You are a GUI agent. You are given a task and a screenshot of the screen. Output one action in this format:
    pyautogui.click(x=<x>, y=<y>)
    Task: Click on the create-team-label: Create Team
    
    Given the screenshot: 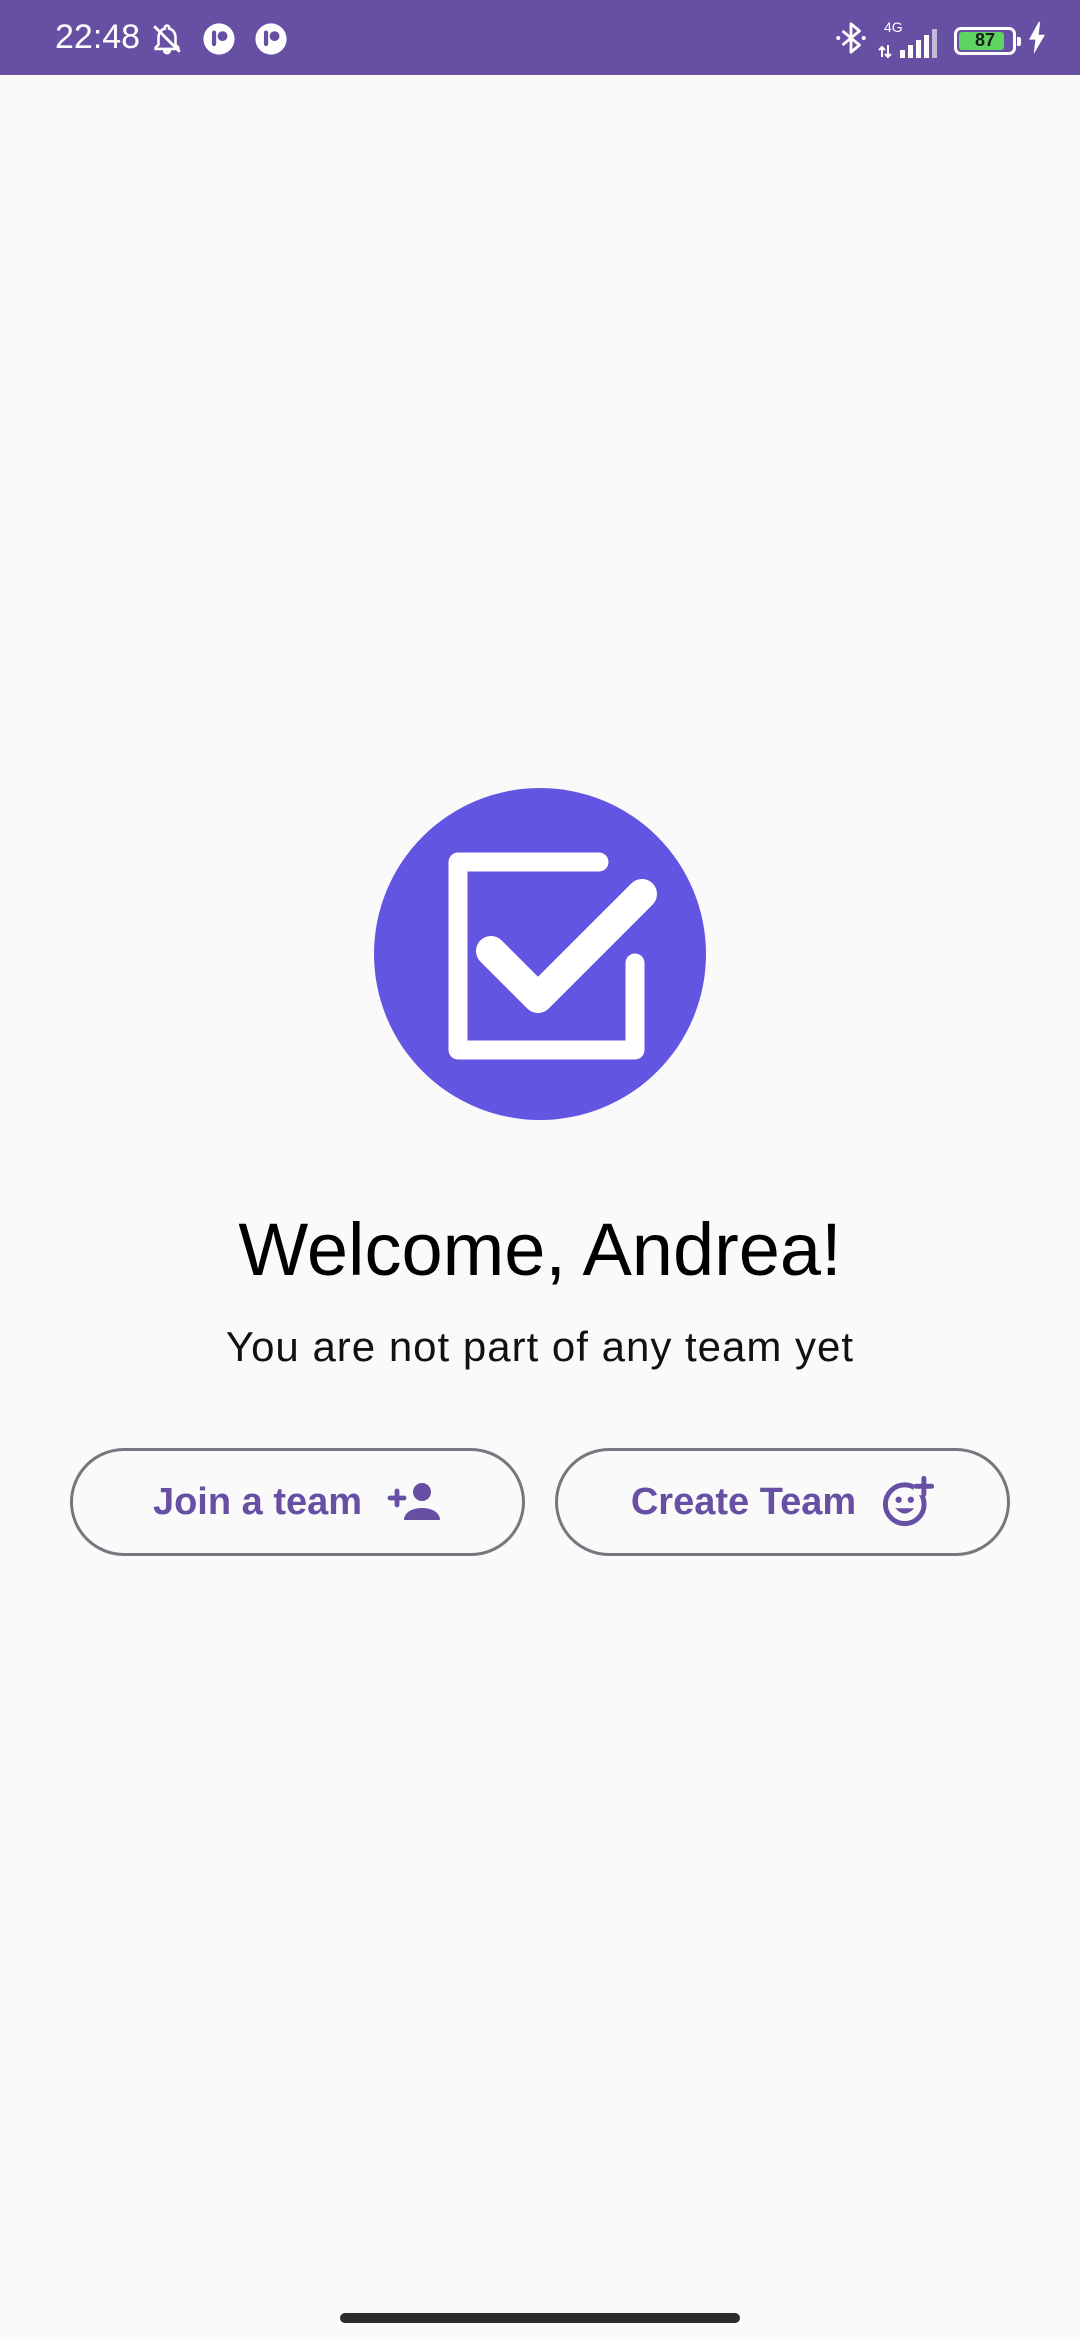 What is the action you would take?
    pyautogui.click(x=743, y=1501)
    